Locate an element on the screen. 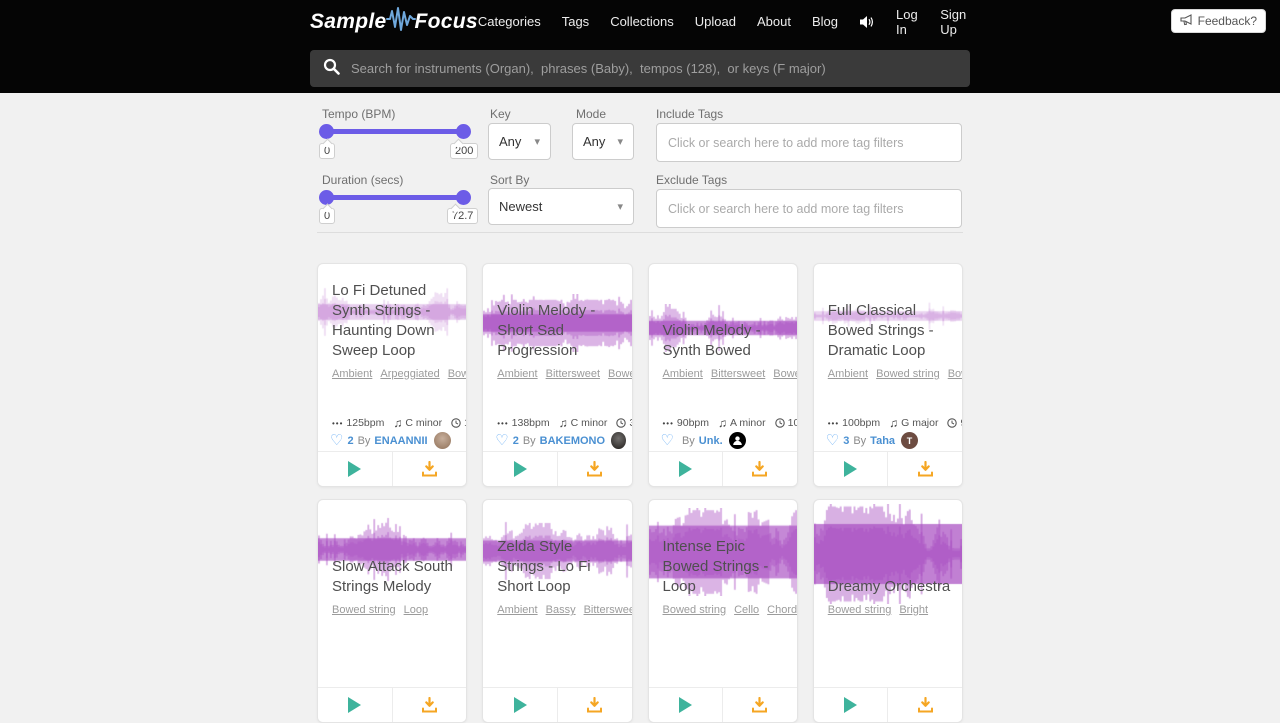  tag-link: Bassy is located at coordinates (561, 610).